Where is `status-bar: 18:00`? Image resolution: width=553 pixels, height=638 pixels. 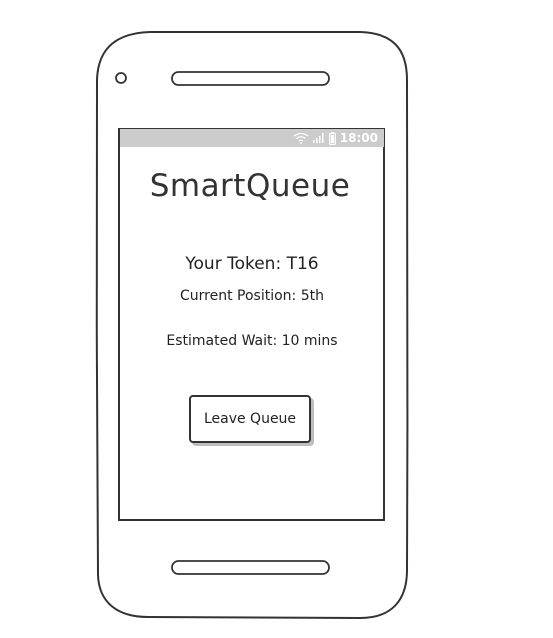
status-bar: 18:00 is located at coordinates (252, 138).